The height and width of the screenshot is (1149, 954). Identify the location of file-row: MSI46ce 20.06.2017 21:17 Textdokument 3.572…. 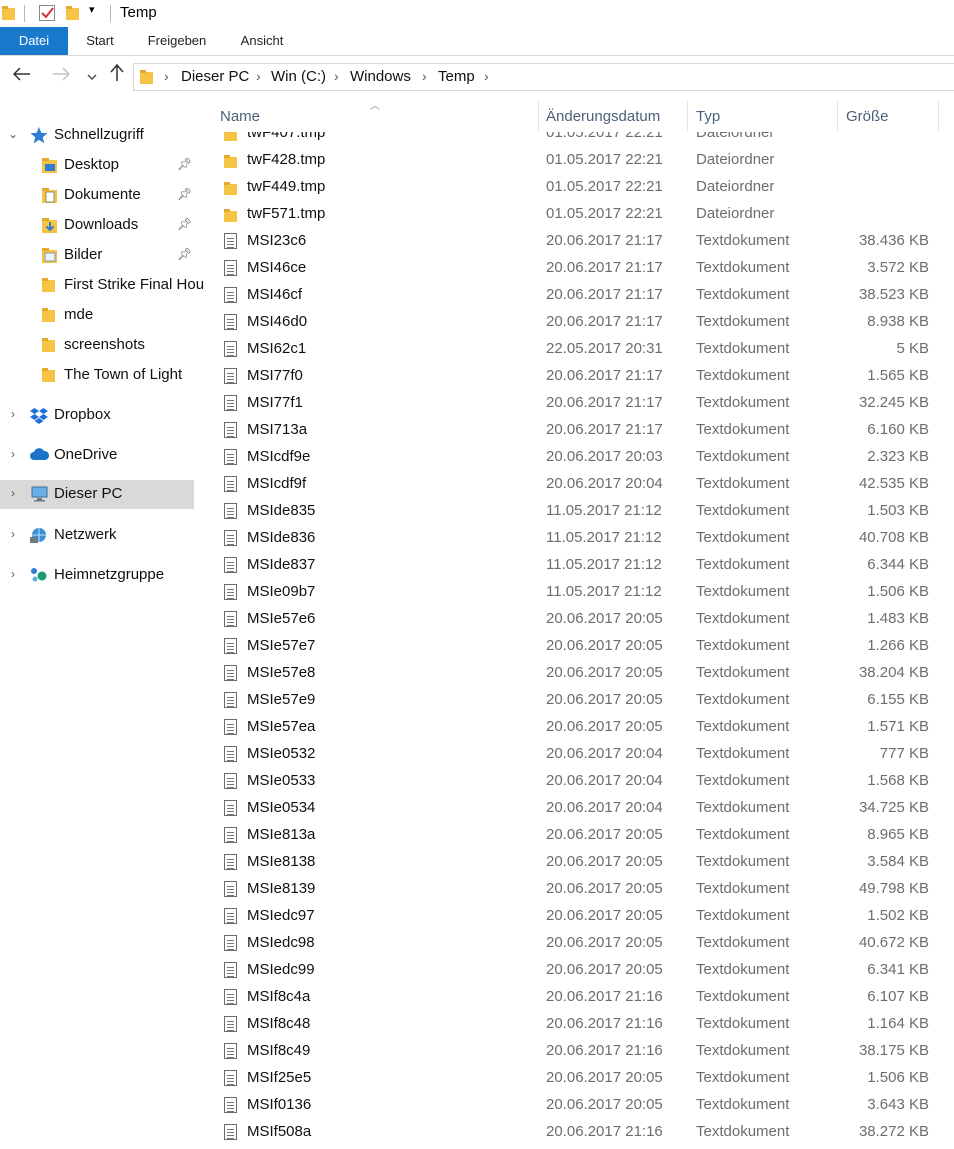
(575, 268).